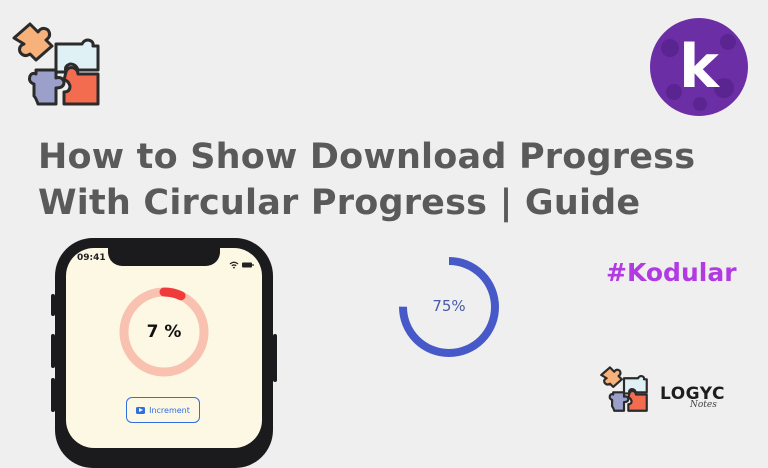 This screenshot has height=468, width=768. Describe the element at coordinates (624, 389) in the screenshot. I see `logyc-puzzle-icon` at that location.